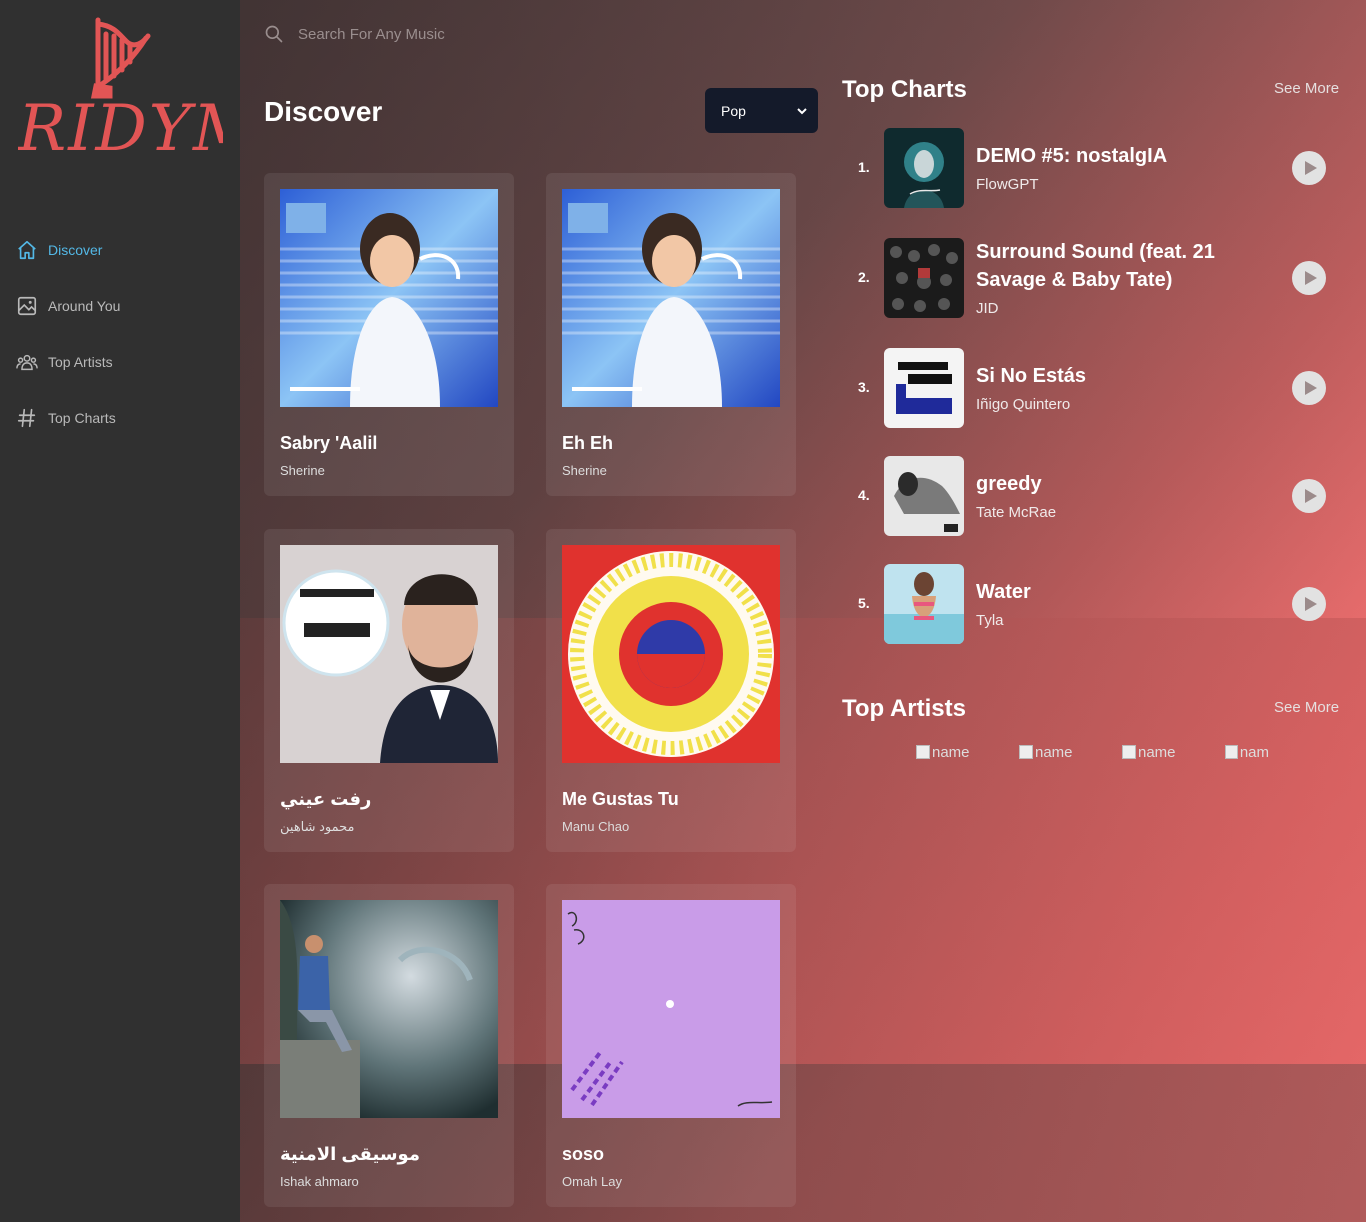 The image size is (1366, 1222). What do you see at coordinates (120, 128) in the screenshot?
I see `svg-text: RIDYM` at bounding box center [120, 128].